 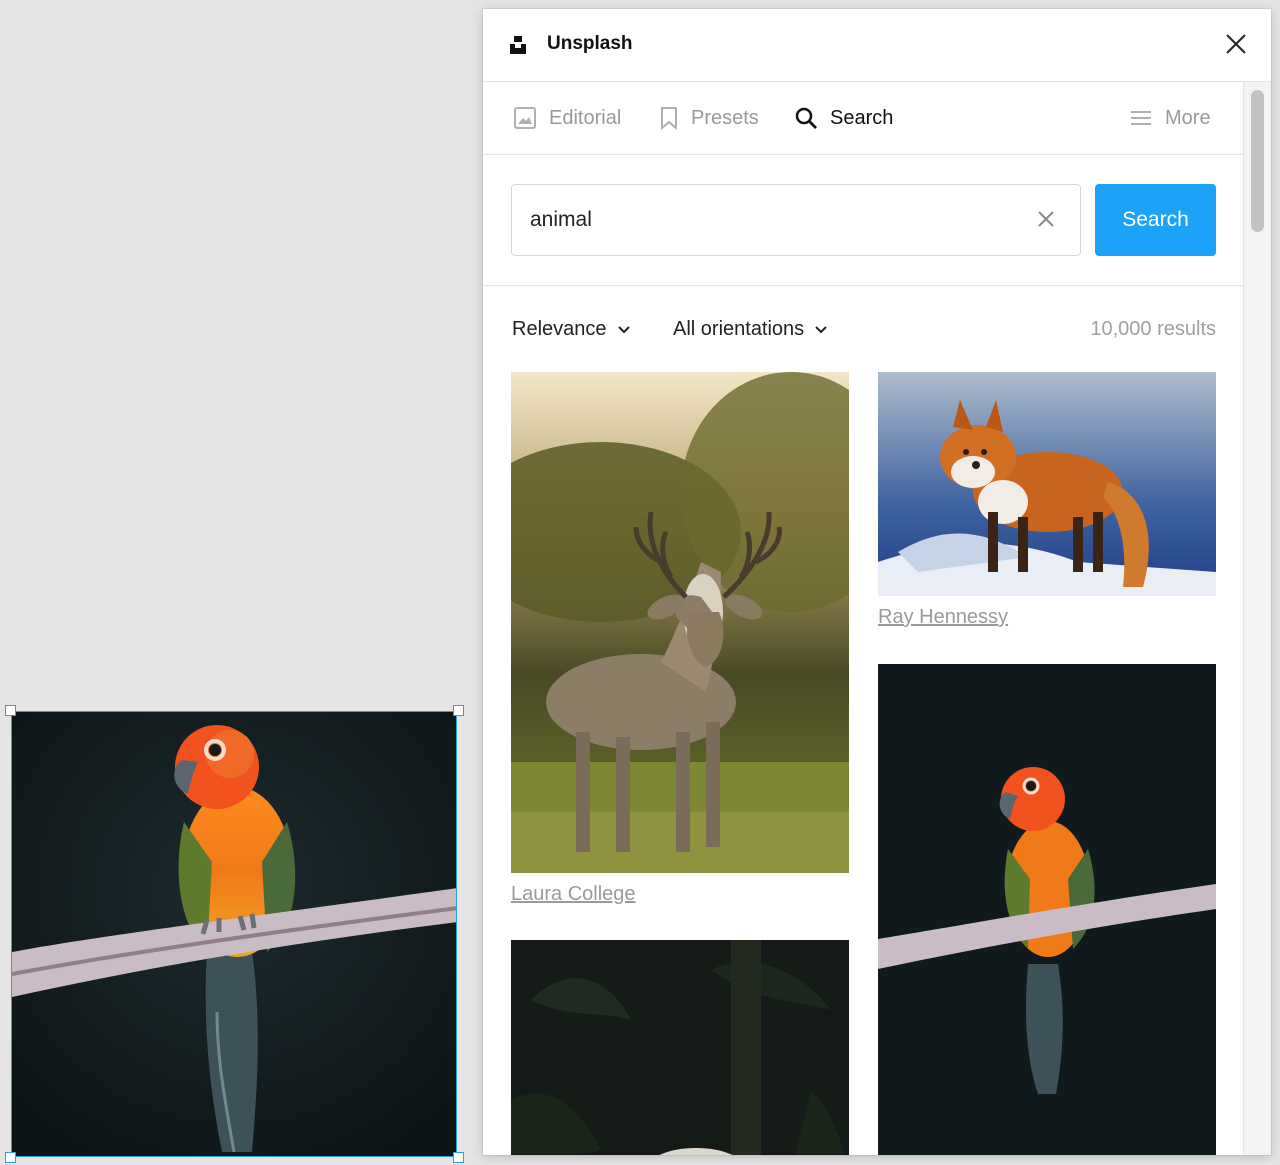 What do you see at coordinates (770, 220) in the screenshot?
I see `search-input` at bounding box center [770, 220].